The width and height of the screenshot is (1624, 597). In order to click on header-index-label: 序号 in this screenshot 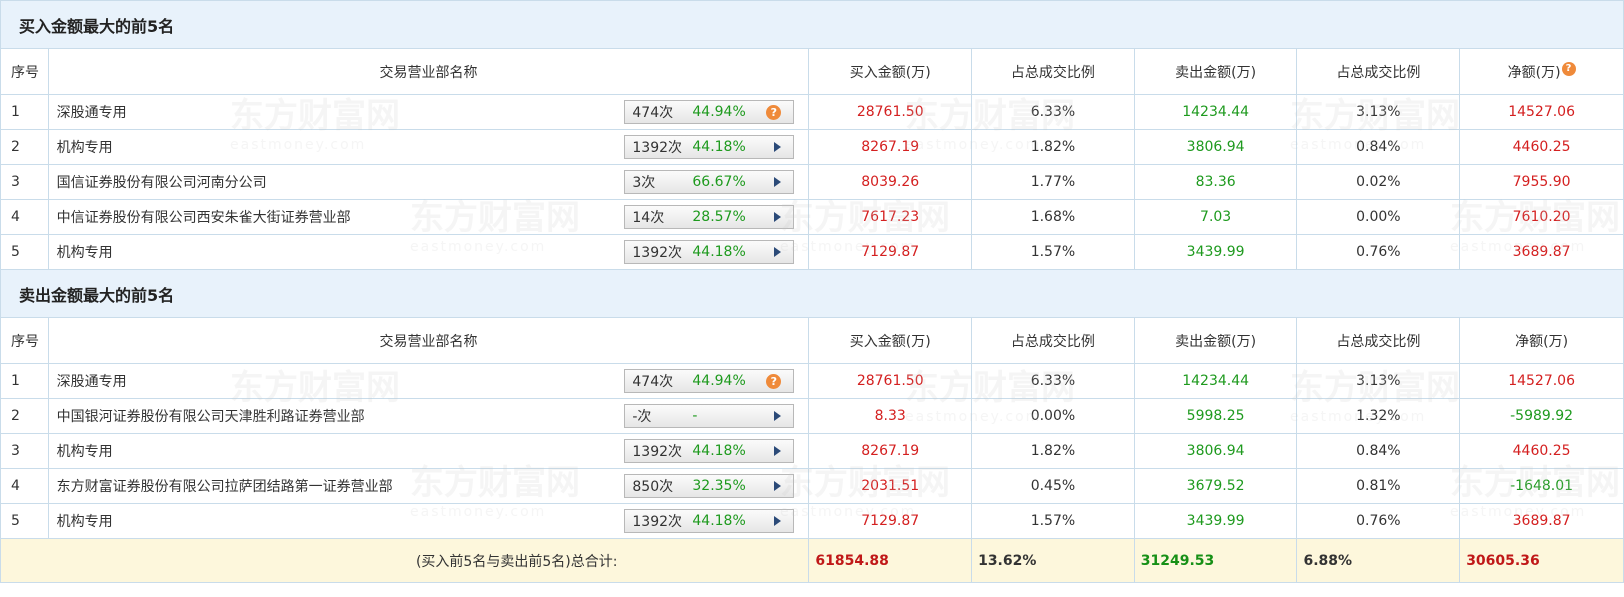, I will do `click(25, 341)`.